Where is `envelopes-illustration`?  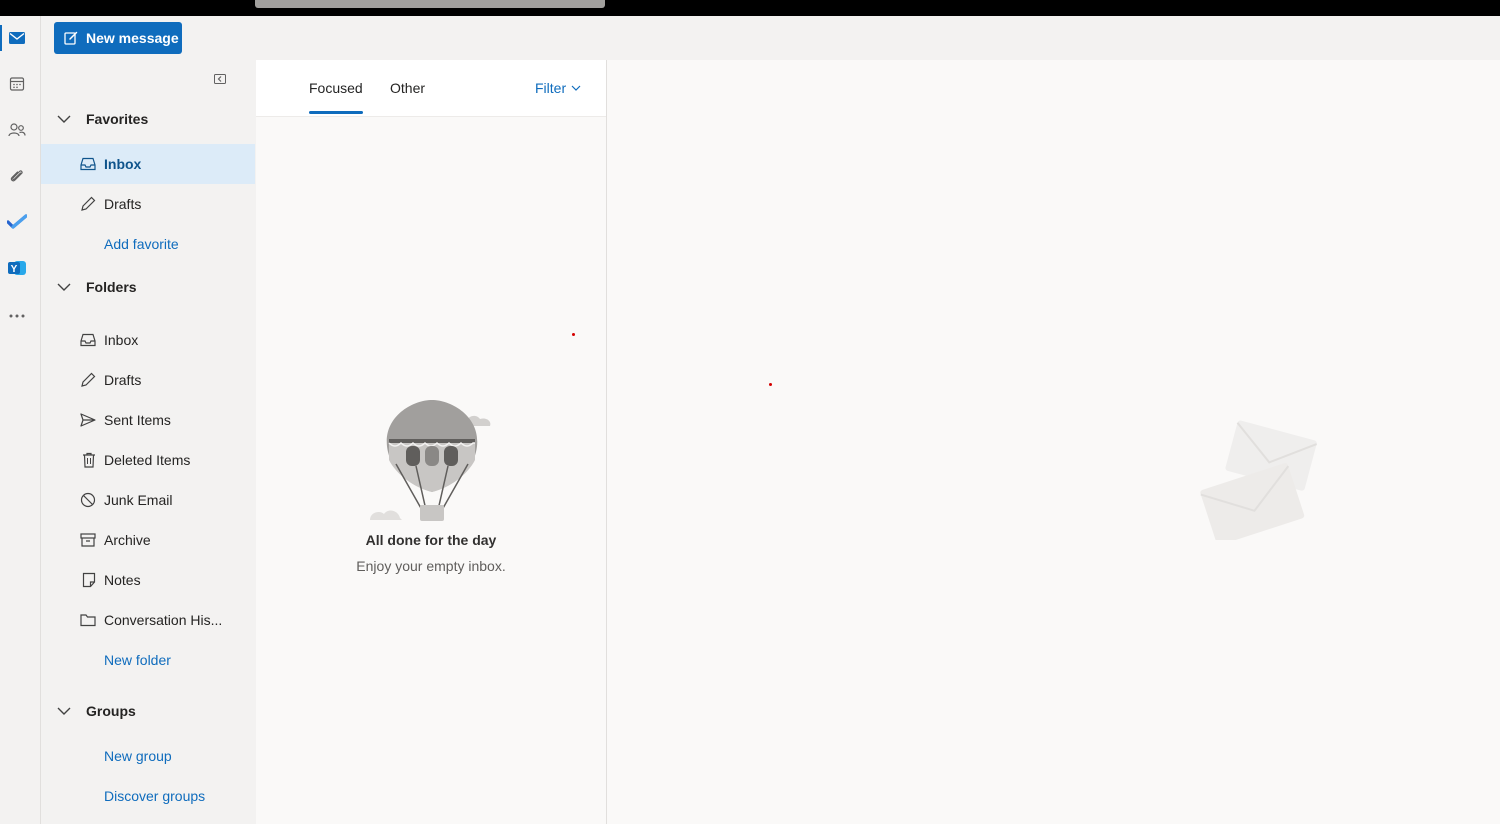 envelopes-illustration is located at coordinates (1259, 480).